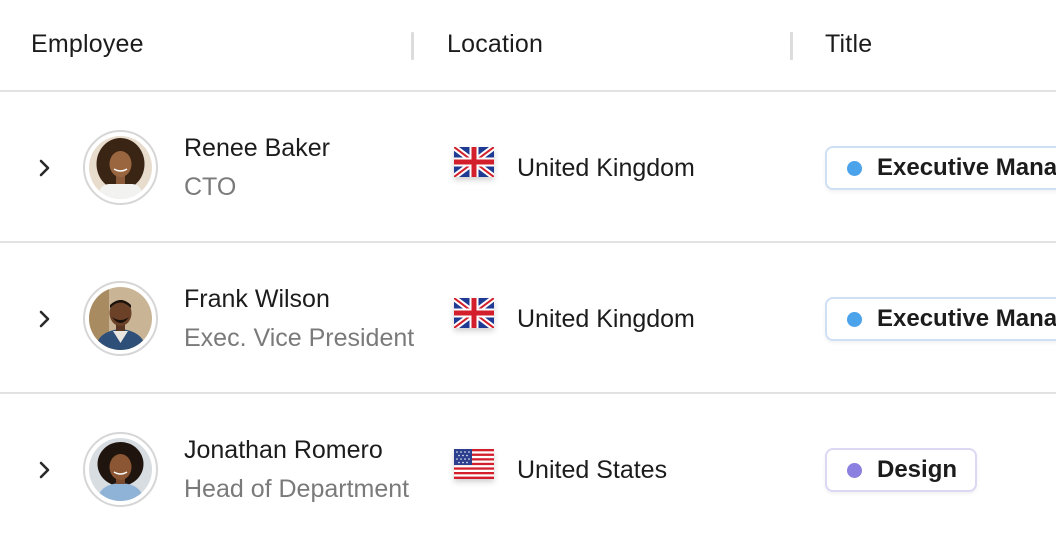 The image size is (1056, 545). What do you see at coordinates (592, 470) in the screenshot?
I see `location-country: United States` at bounding box center [592, 470].